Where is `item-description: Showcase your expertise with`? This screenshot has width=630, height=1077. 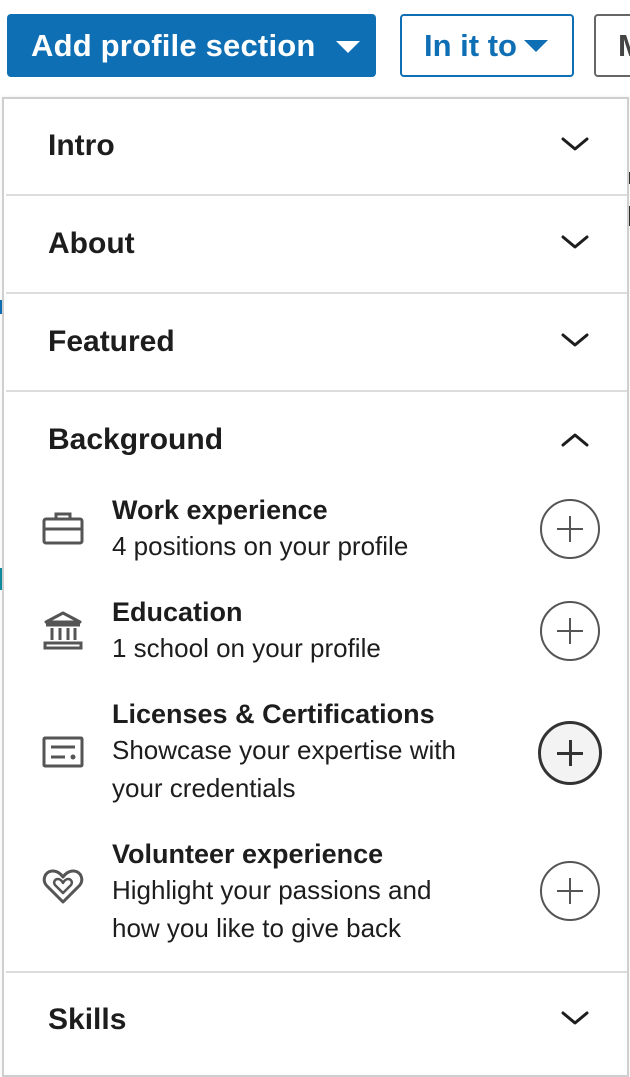
item-description: Showcase your expertise with is located at coordinates (284, 750).